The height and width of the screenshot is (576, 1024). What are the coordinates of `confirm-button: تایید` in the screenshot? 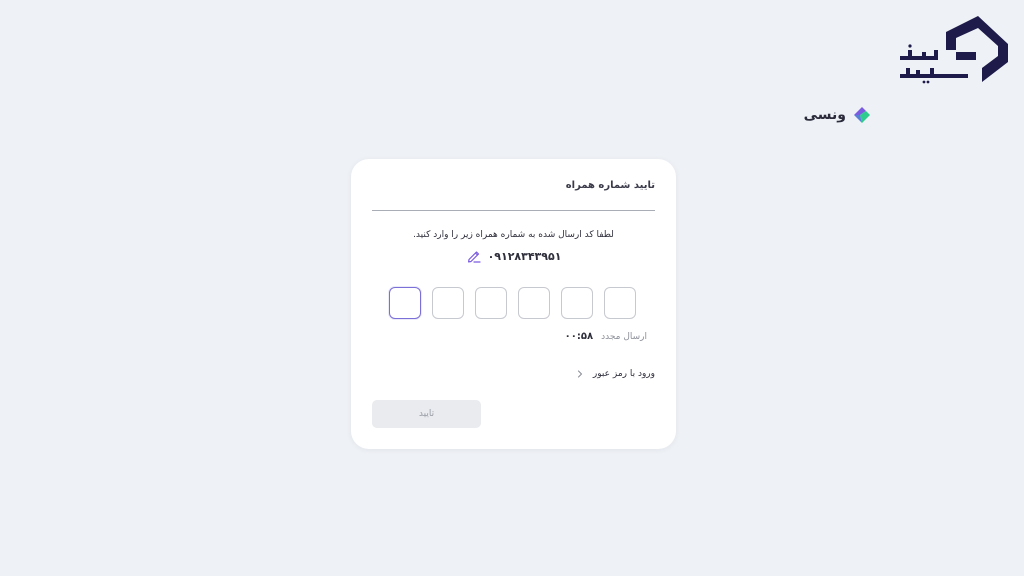 It's located at (426, 414).